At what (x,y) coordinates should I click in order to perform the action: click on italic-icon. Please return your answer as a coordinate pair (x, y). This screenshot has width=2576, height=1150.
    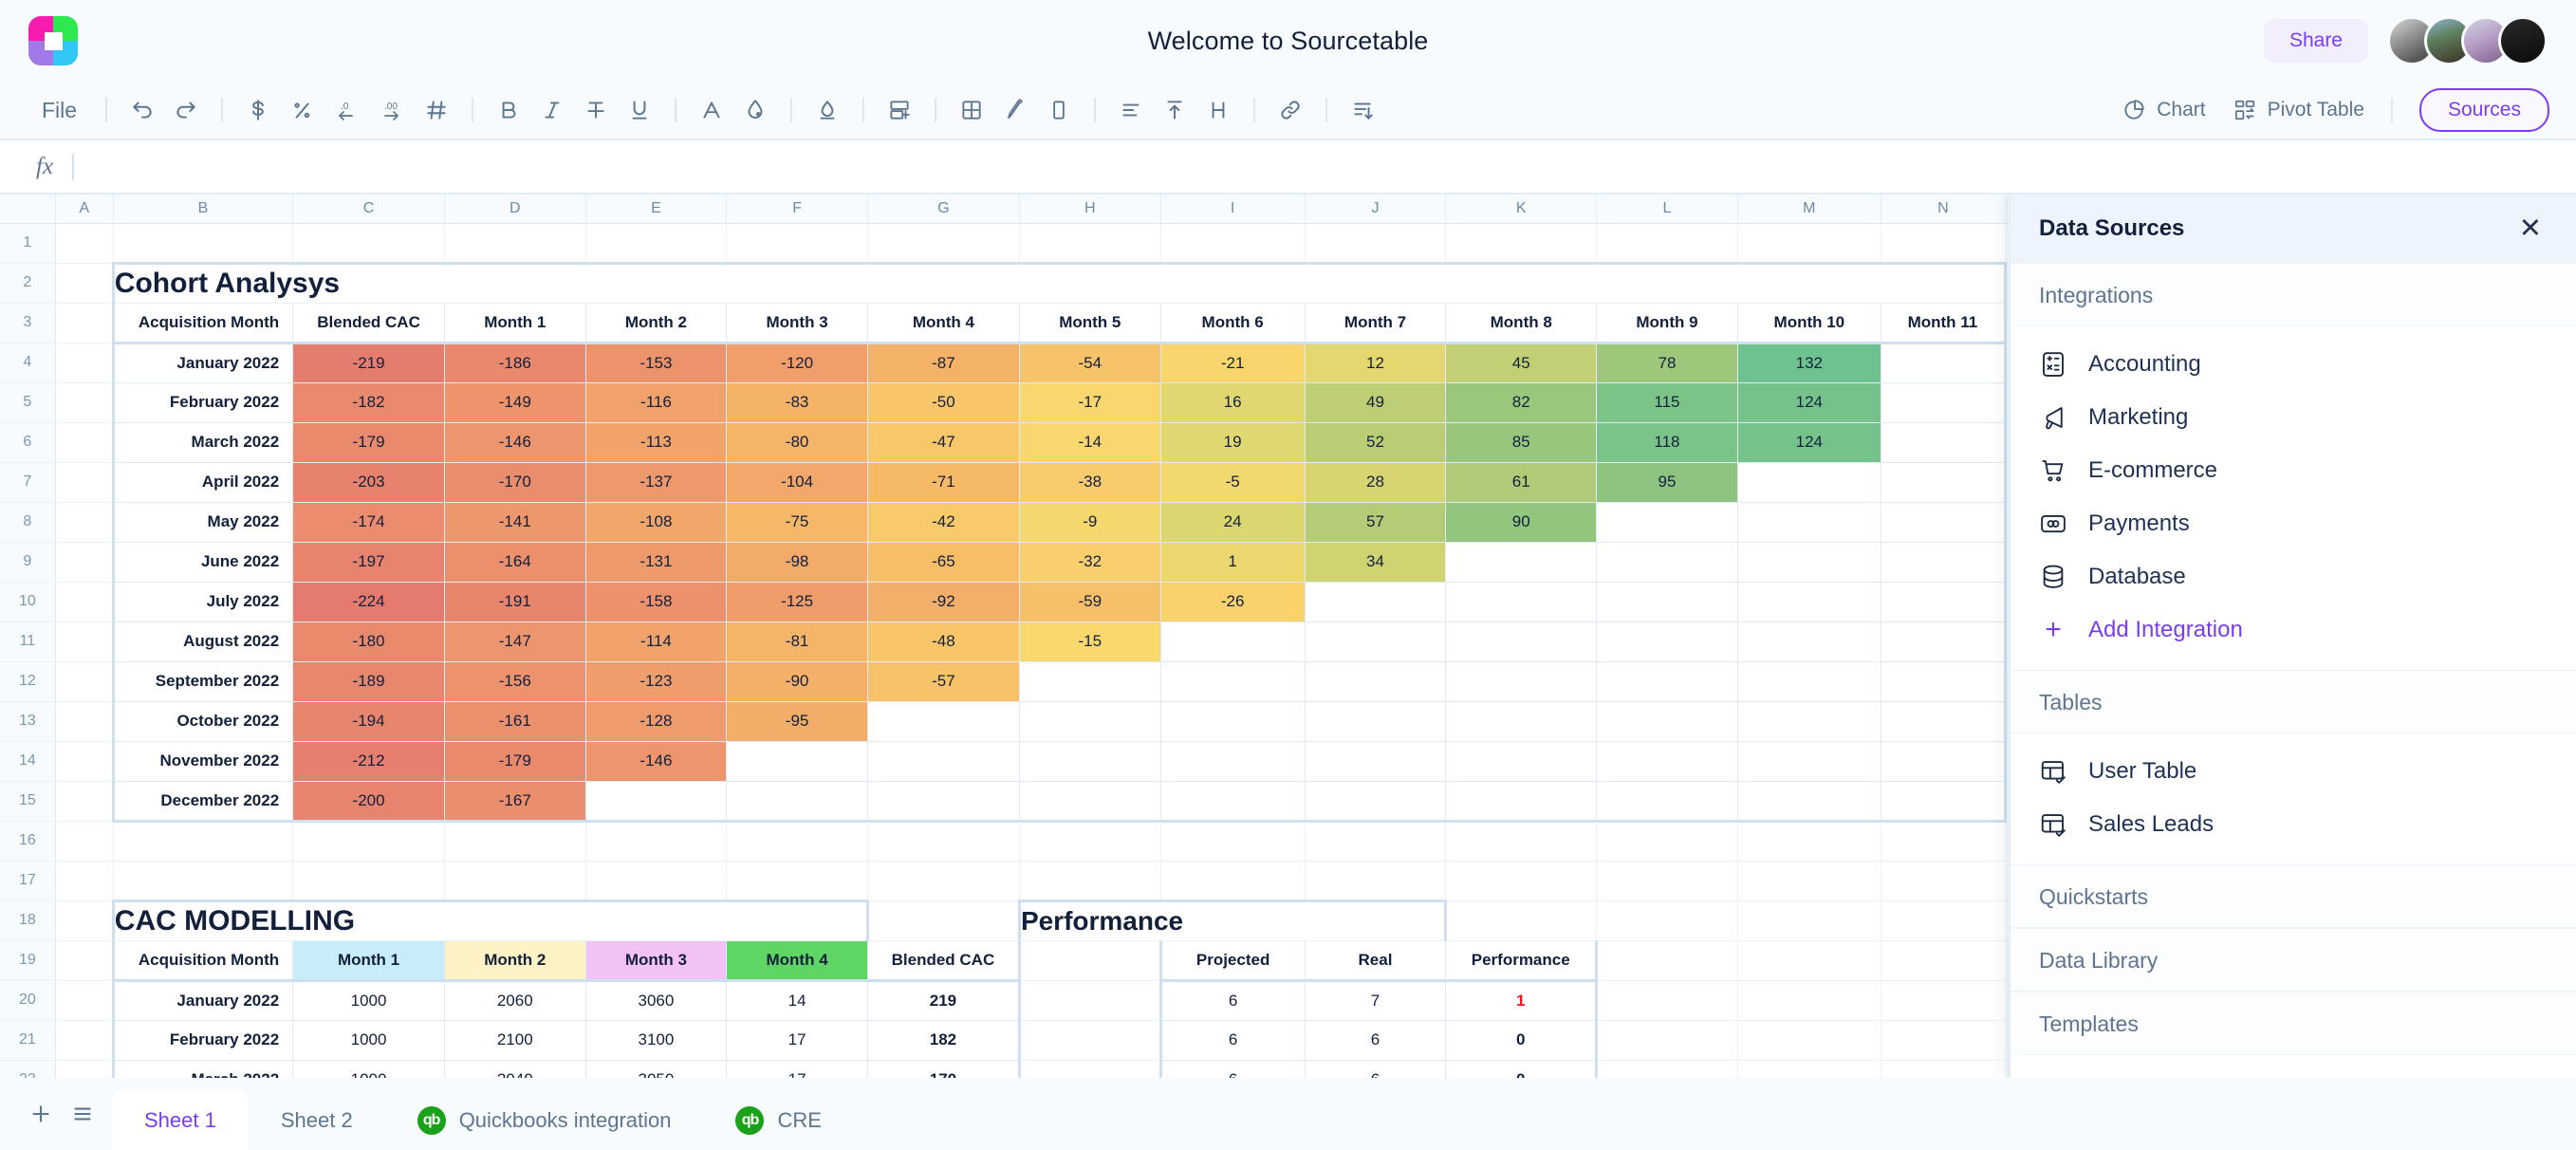
    Looking at the image, I should click on (552, 110).